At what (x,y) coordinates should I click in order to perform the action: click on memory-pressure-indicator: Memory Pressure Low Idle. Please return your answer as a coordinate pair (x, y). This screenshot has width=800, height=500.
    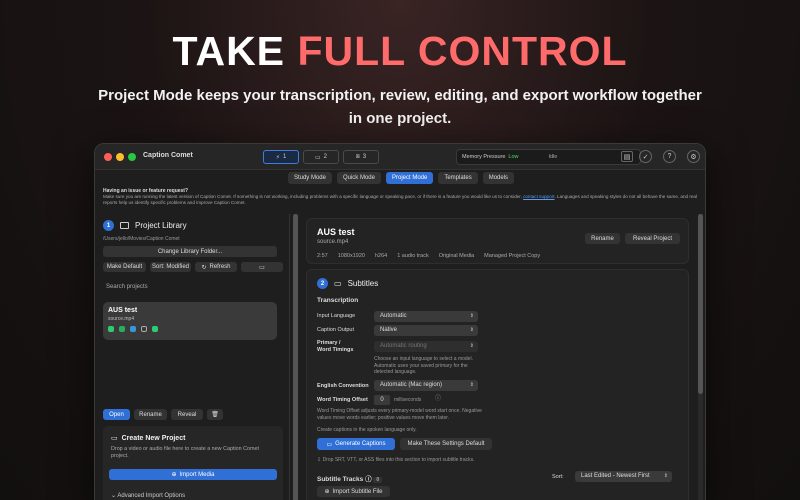
    Looking at the image, I should click on (548, 157).